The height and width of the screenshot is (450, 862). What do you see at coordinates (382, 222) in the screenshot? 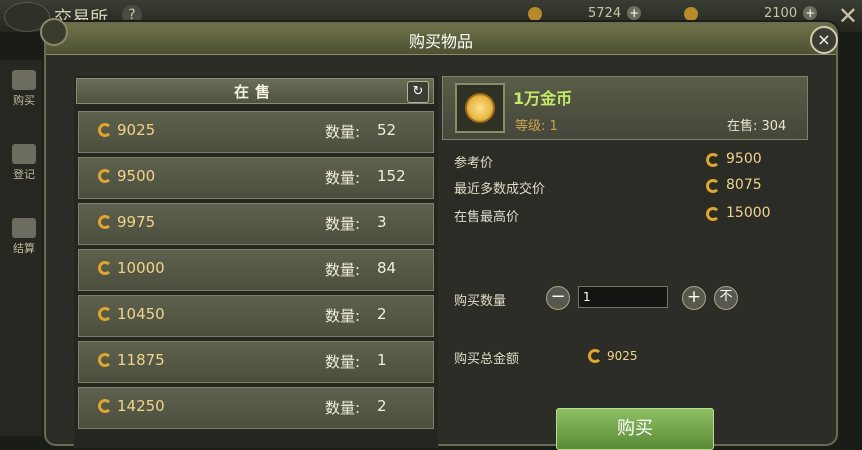
I see `row-qty: 3` at bounding box center [382, 222].